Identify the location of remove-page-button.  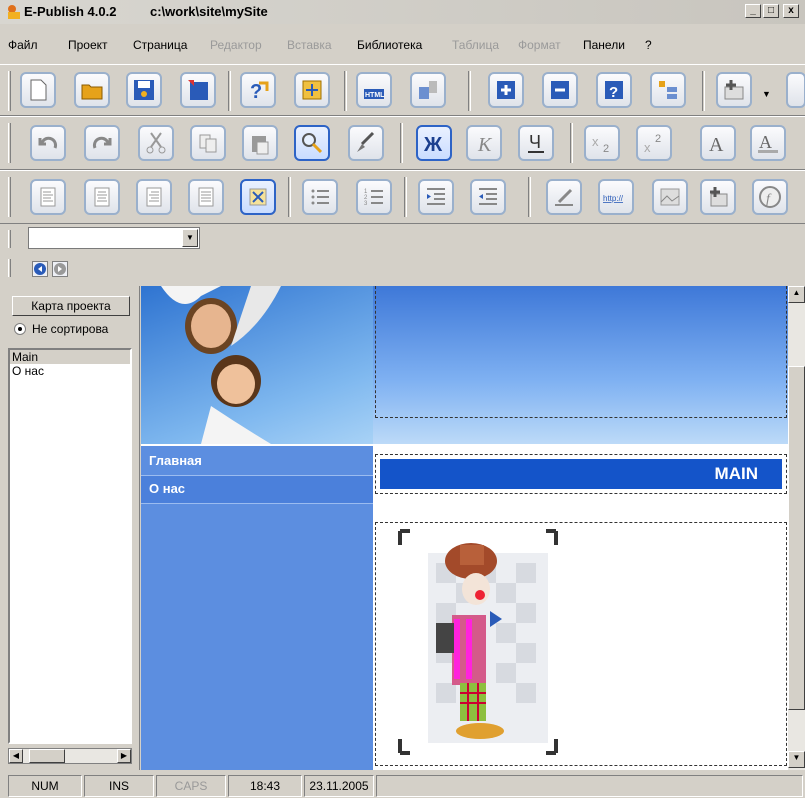
(560, 90).